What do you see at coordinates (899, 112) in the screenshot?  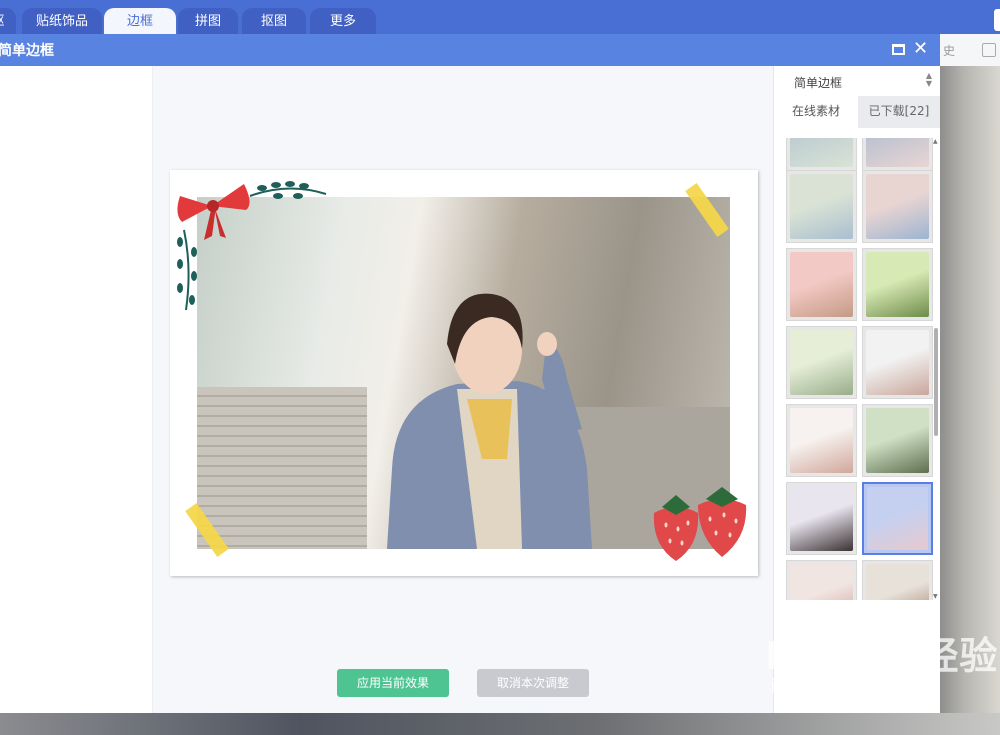 I see `tab-downloaded: 已下载[22]` at bounding box center [899, 112].